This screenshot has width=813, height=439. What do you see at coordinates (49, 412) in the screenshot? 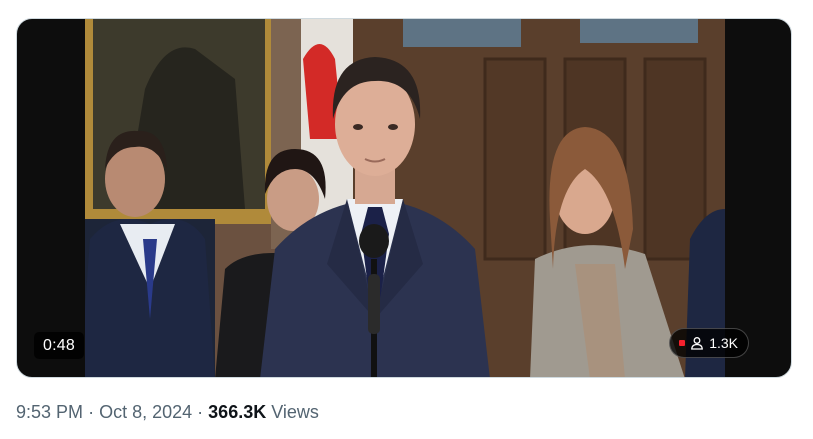
I see `post-time: 9:53 PM` at bounding box center [49, 412].